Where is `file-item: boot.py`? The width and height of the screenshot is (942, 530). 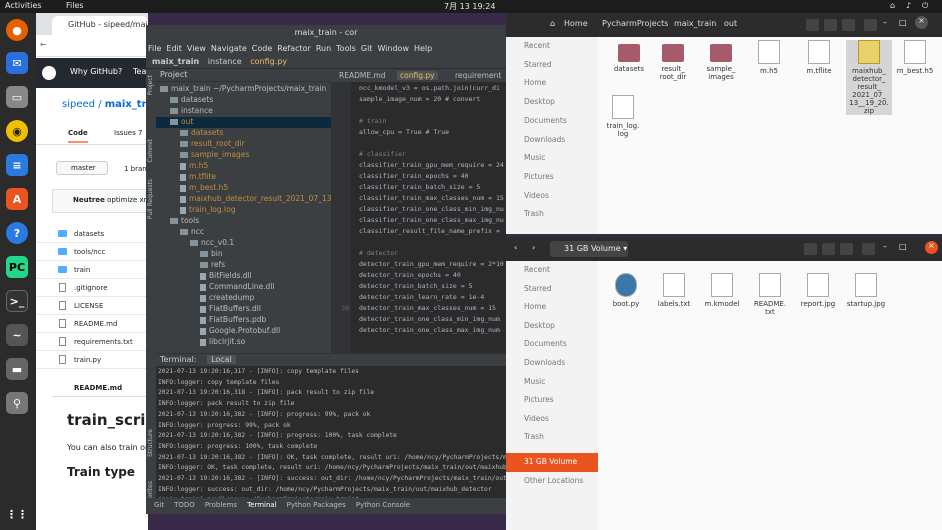
file-item: boot.py is located at coordinates (626, 290).